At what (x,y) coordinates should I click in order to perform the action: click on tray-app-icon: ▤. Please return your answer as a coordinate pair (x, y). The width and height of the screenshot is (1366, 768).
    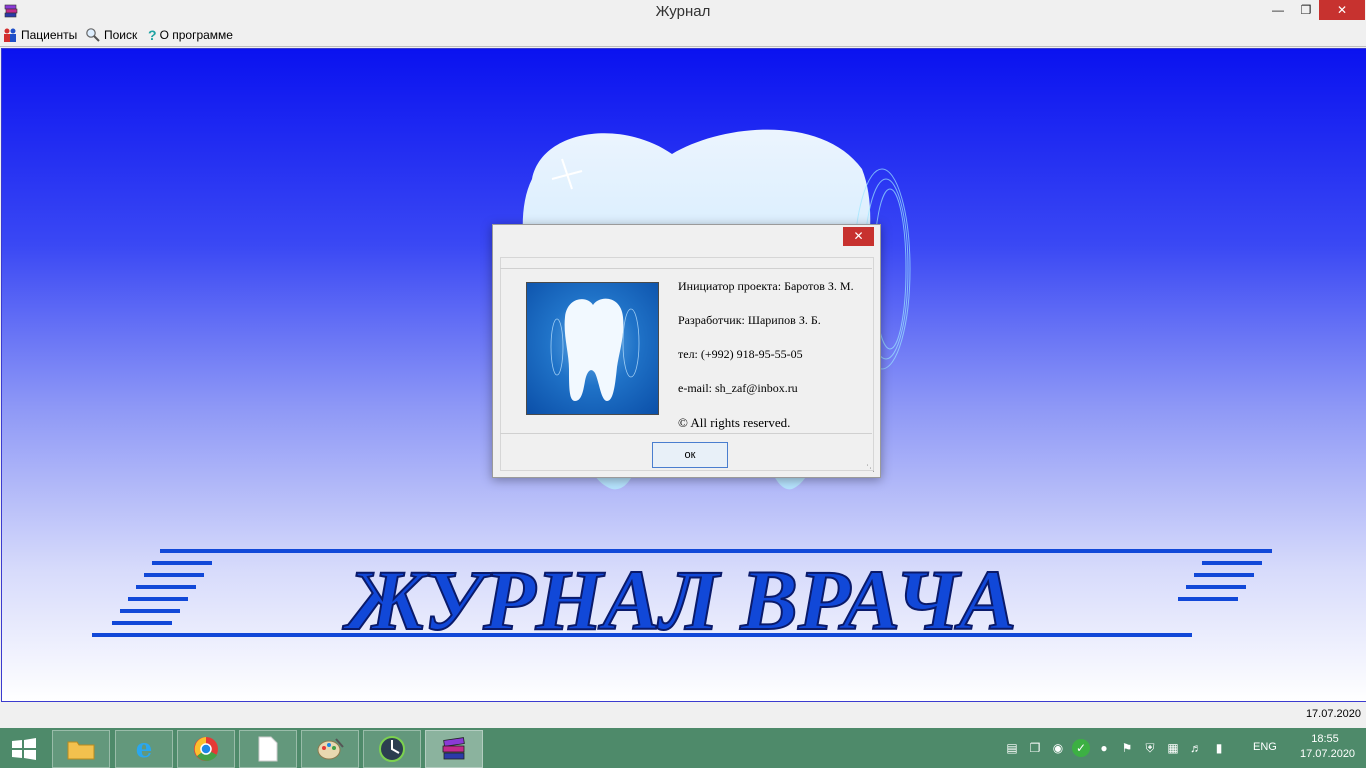
    Looking at the image, I should click on (1012, 748).